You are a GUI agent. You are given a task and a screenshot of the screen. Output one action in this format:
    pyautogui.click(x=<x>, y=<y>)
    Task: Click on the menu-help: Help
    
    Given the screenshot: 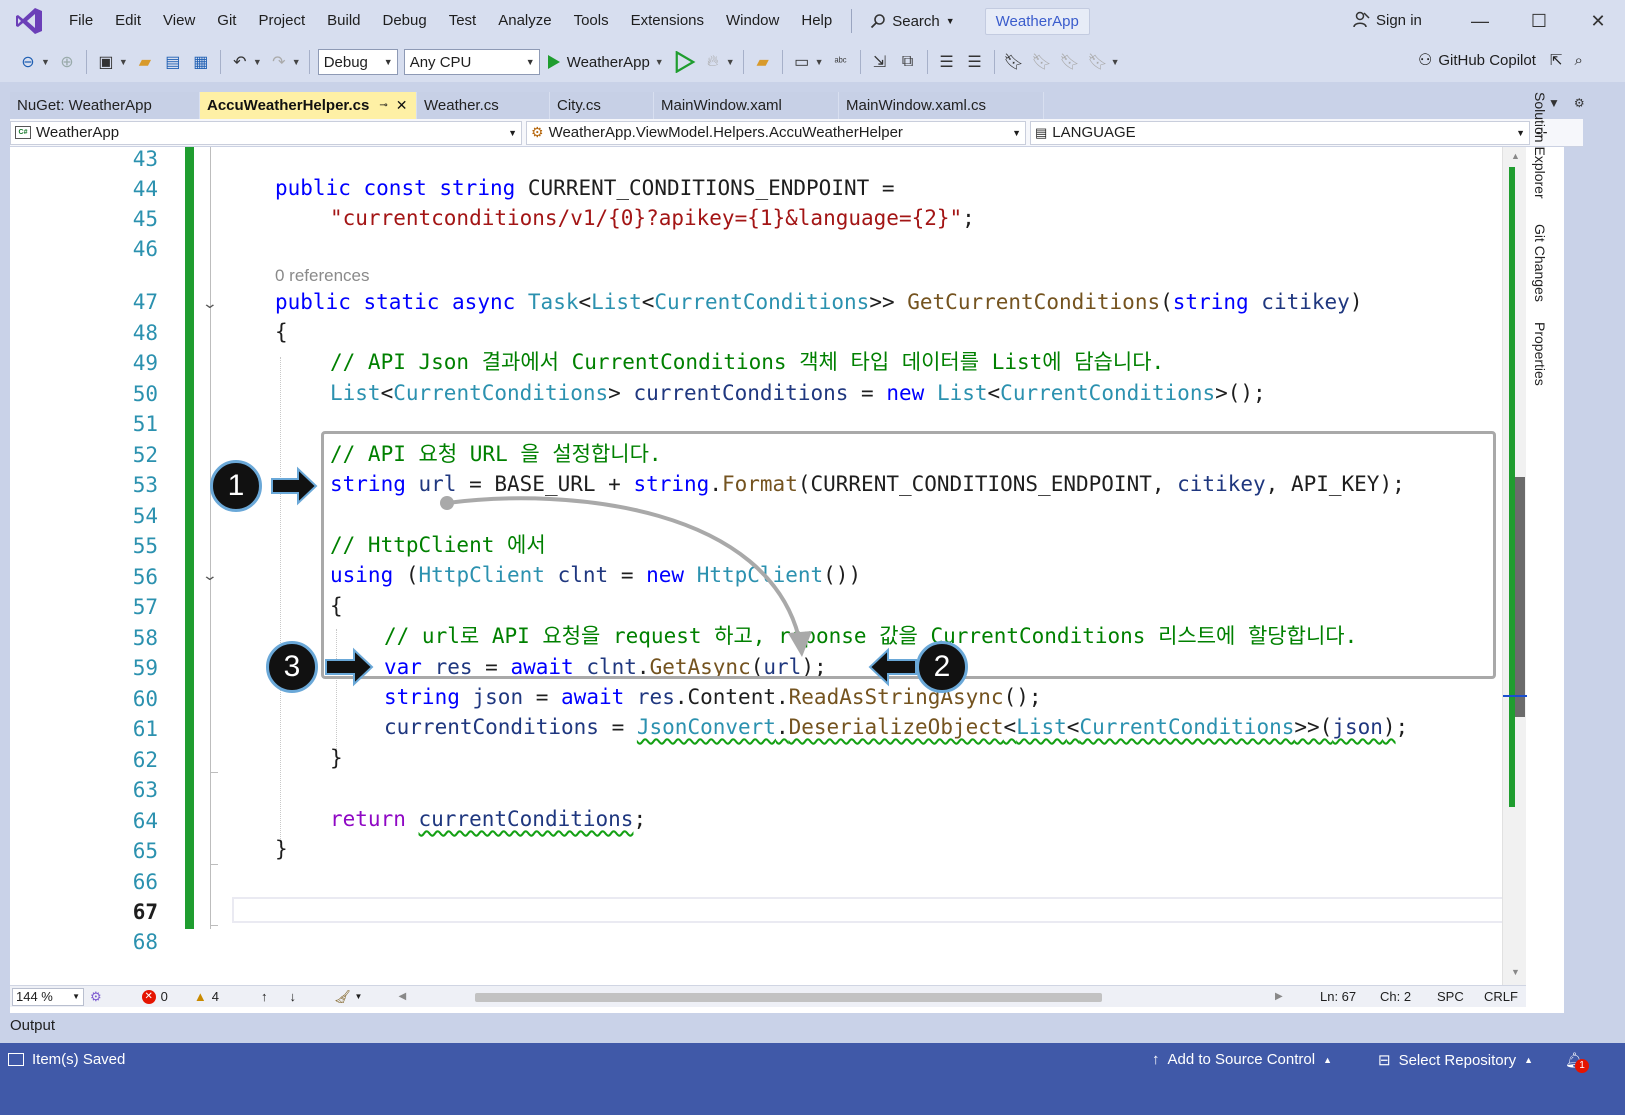 What is the action you would take?
    pyautogui.click(x=816, y=21)
    